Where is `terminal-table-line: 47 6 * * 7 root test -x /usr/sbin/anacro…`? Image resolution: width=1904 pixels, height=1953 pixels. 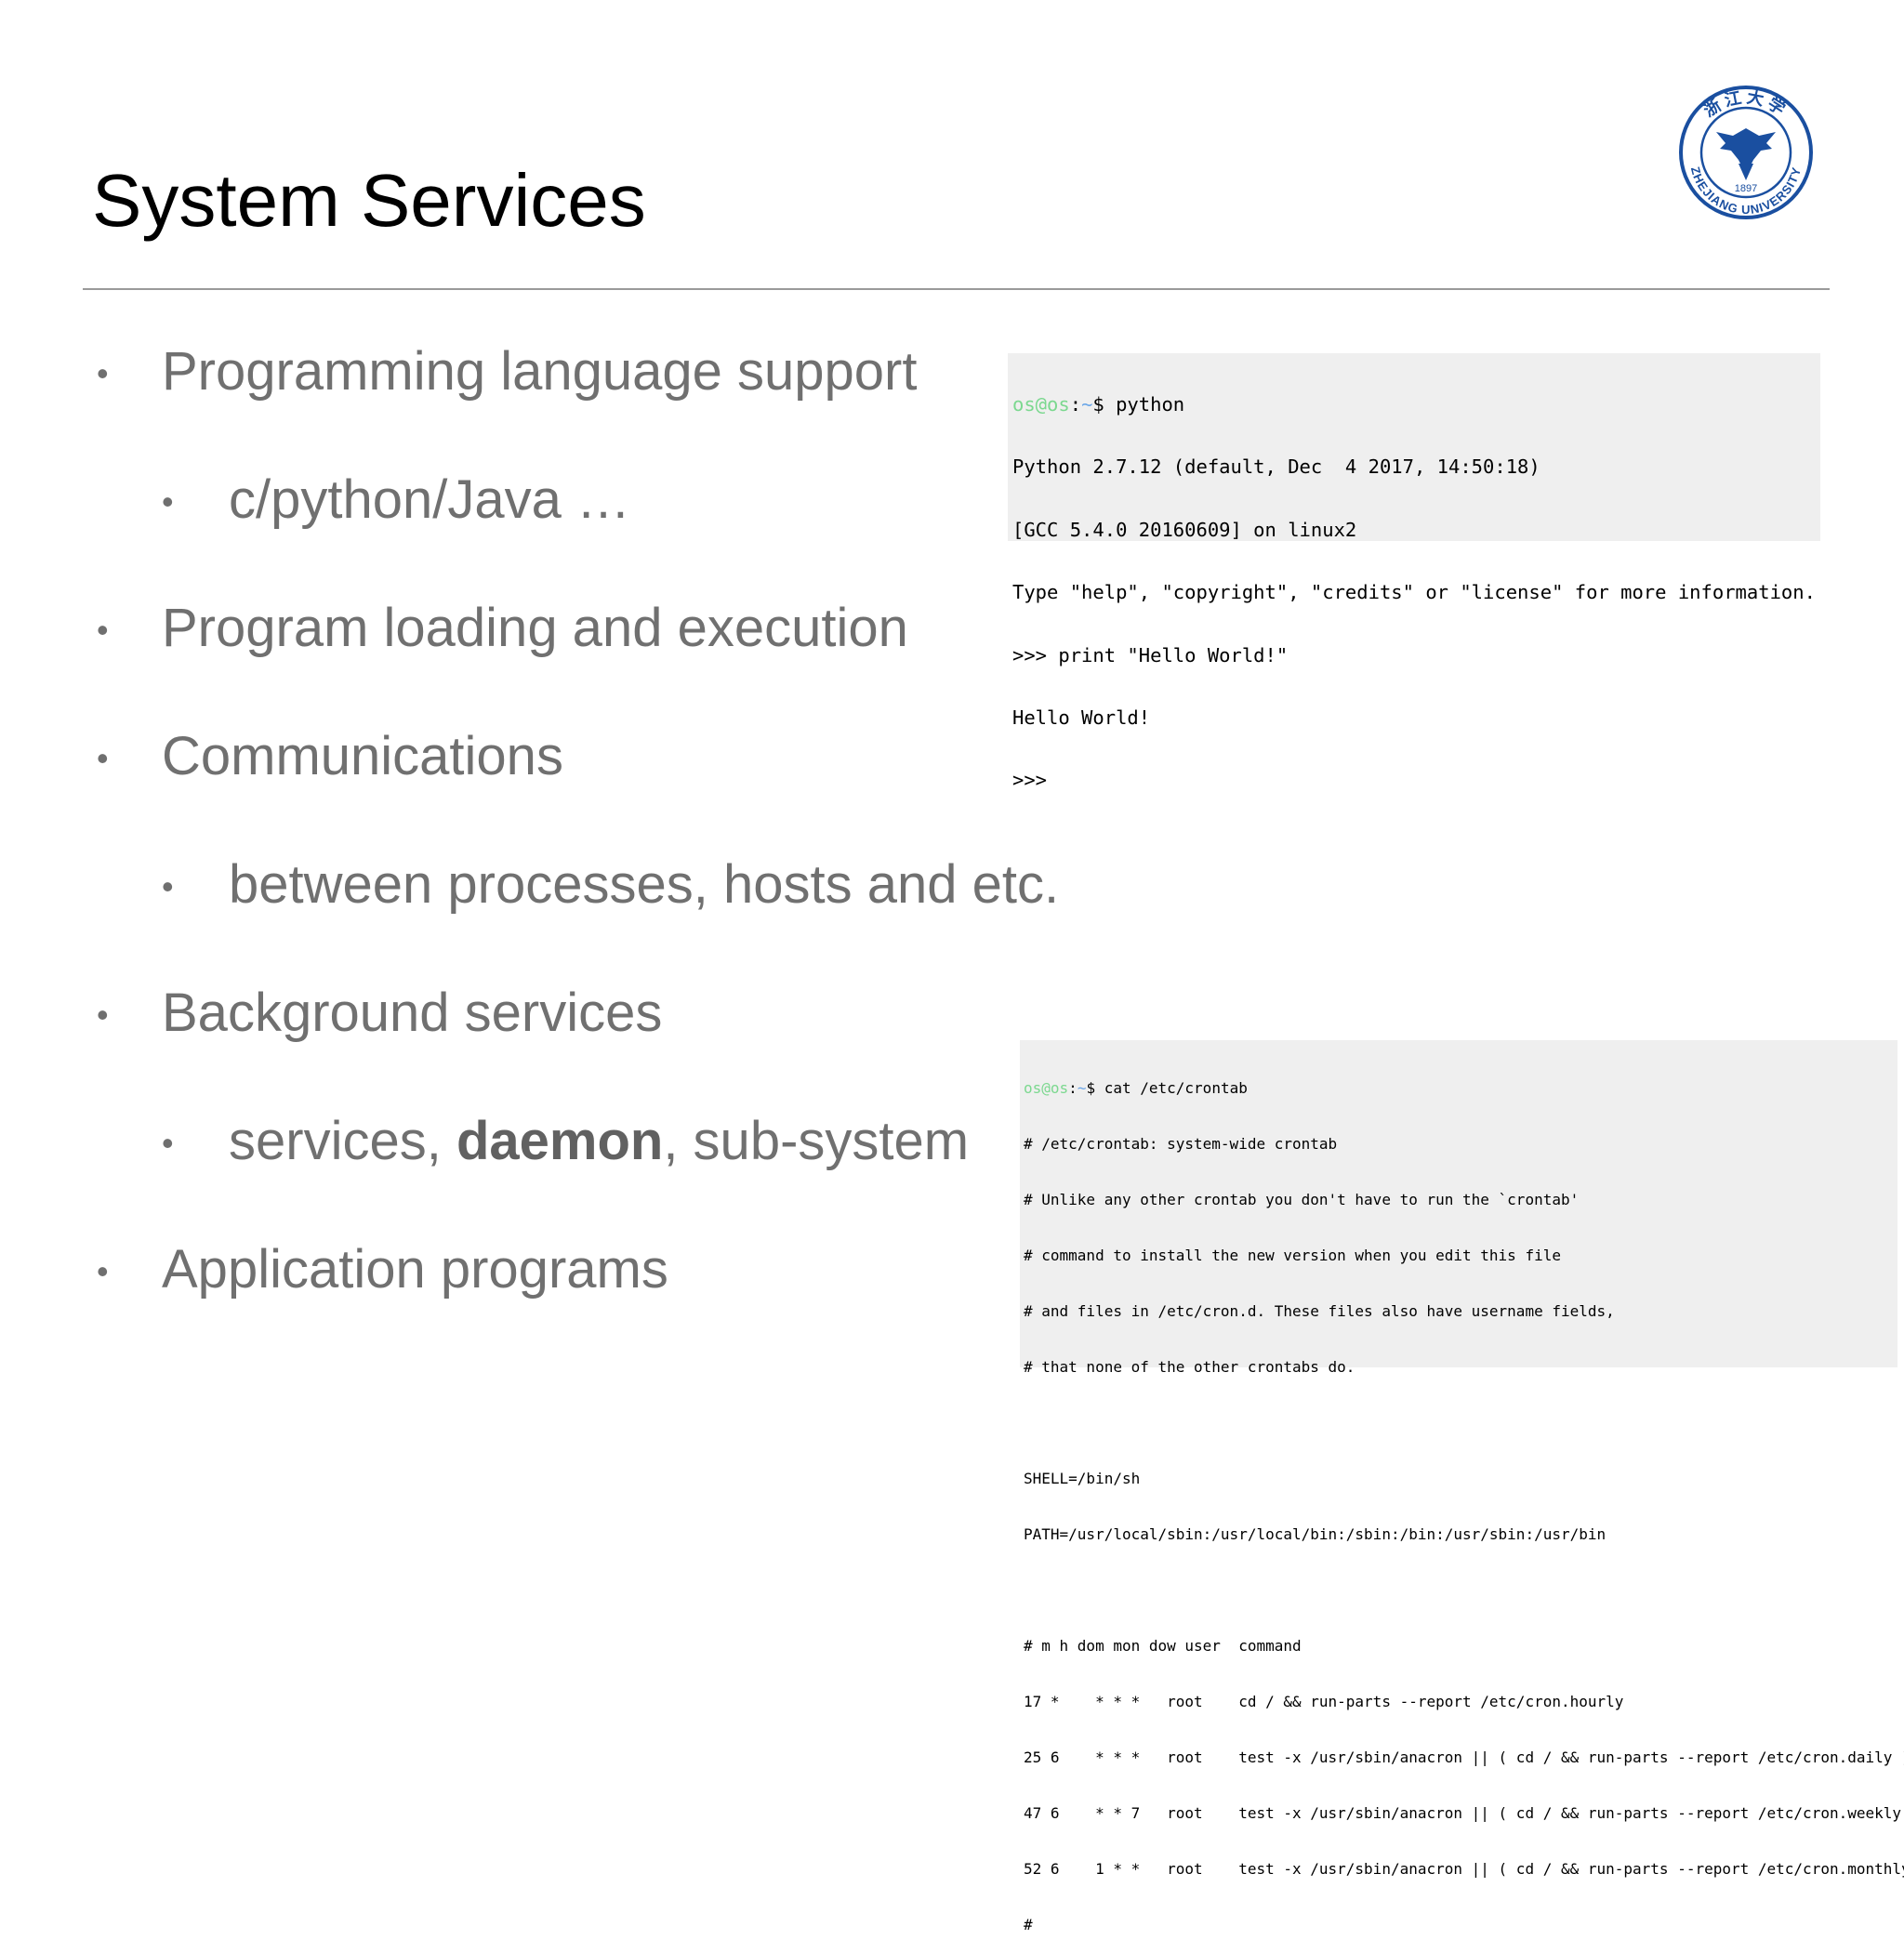 terminal-table-line: 47 6 * * 7 root test -x /usr/sbin/anacro… is located at coordinates (1464, 1813).